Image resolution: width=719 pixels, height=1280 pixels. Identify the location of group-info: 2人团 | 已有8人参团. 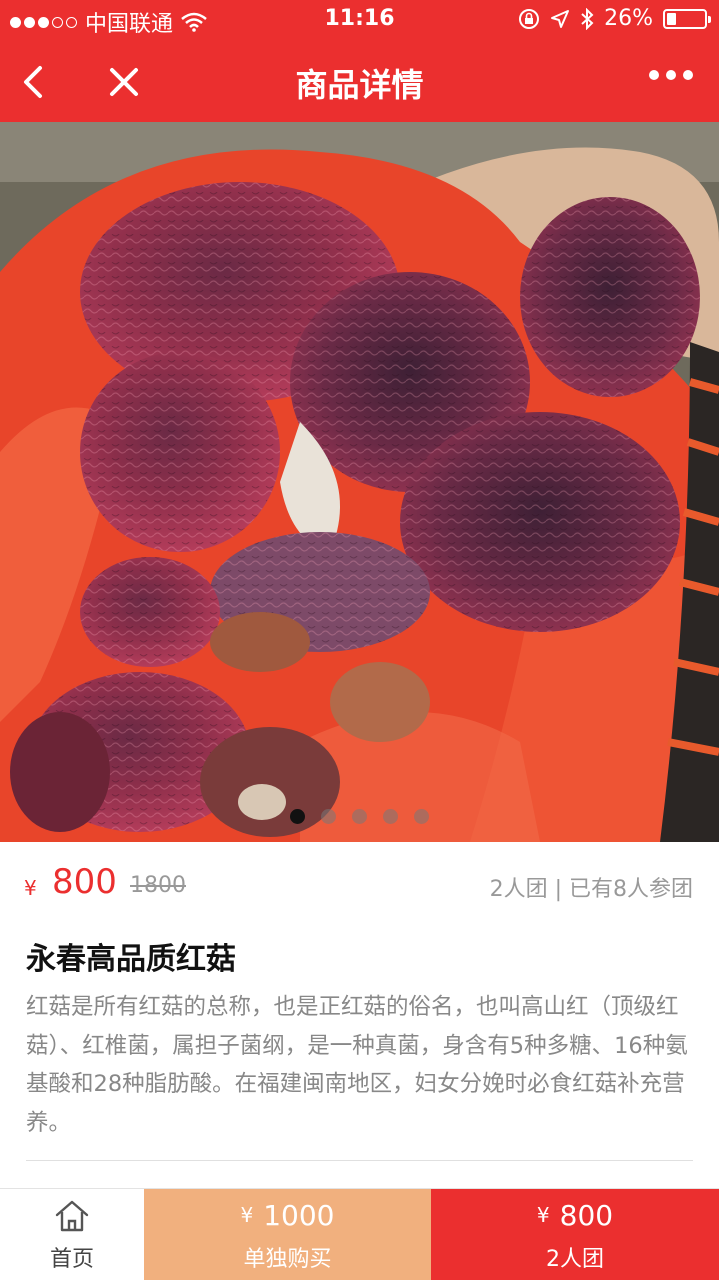
(591, 889).